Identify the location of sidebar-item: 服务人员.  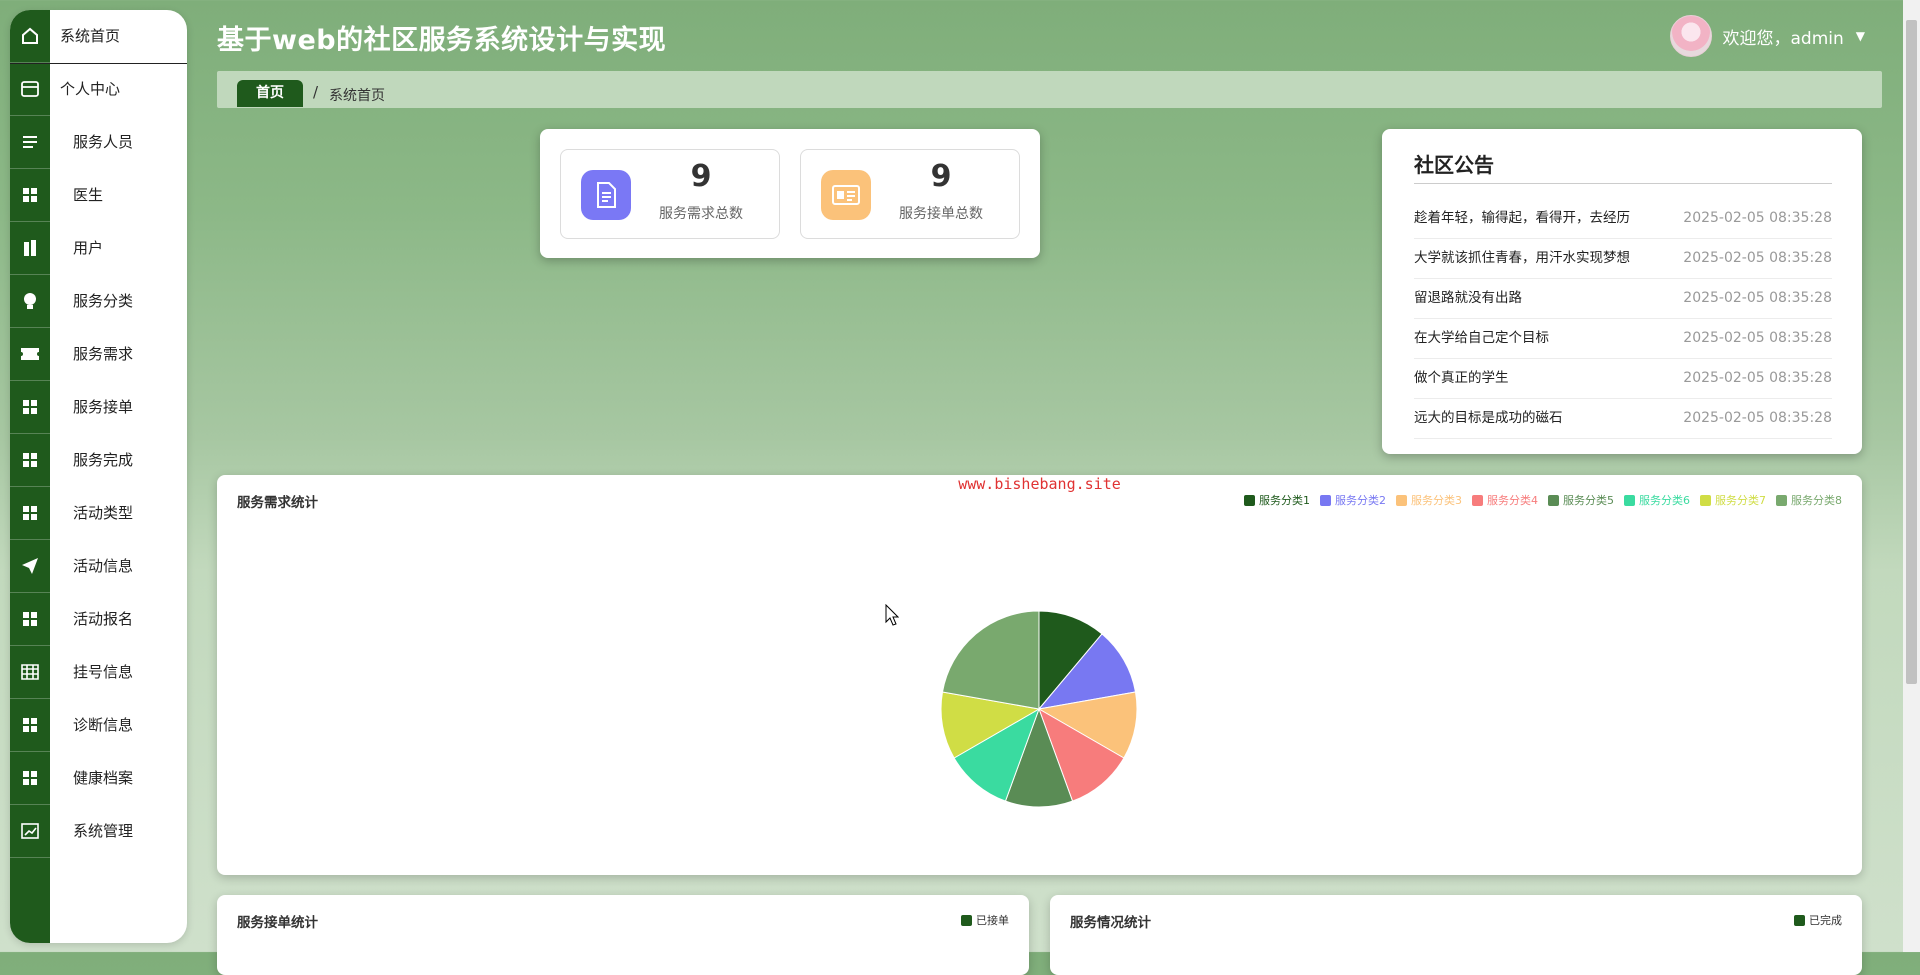
(98, 142).